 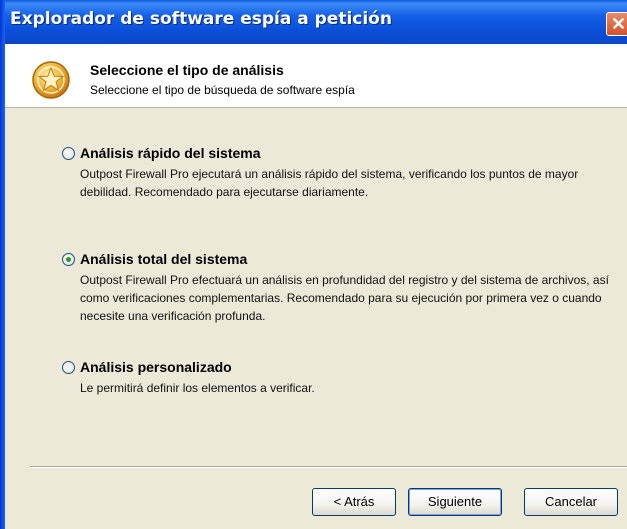 I want to click on radio-custom-scan, so click(x=68, y=367).